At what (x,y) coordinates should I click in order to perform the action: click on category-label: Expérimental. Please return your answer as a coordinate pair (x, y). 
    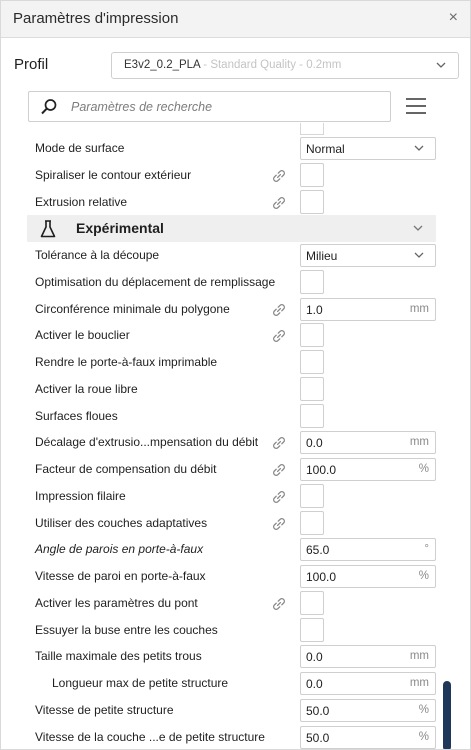
    Looking at the image, I should click on (120, 228).